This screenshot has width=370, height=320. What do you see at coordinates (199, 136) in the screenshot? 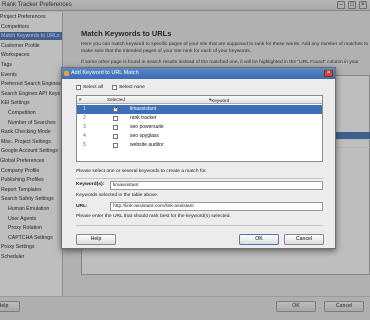
I see `keyword-row: 4 seo spyglass` at bounding box center [199, 136].